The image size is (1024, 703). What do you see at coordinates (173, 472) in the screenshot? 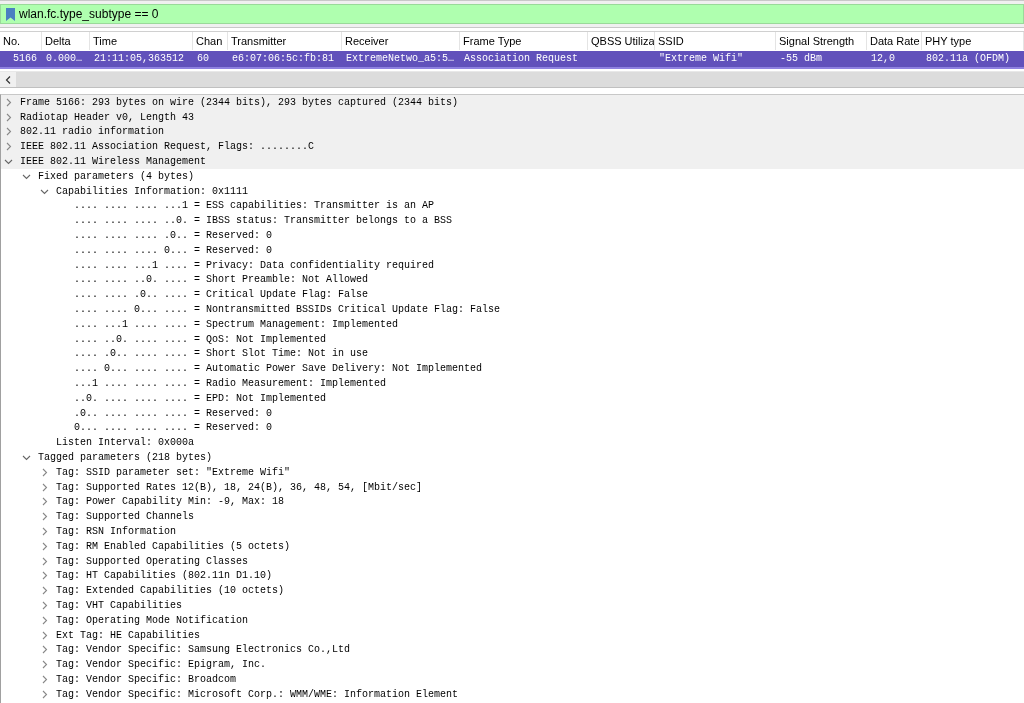
I see `tree-item: Tag: SSID parameter set: "Extreme Wifi"` at bounding box center [173, 472].